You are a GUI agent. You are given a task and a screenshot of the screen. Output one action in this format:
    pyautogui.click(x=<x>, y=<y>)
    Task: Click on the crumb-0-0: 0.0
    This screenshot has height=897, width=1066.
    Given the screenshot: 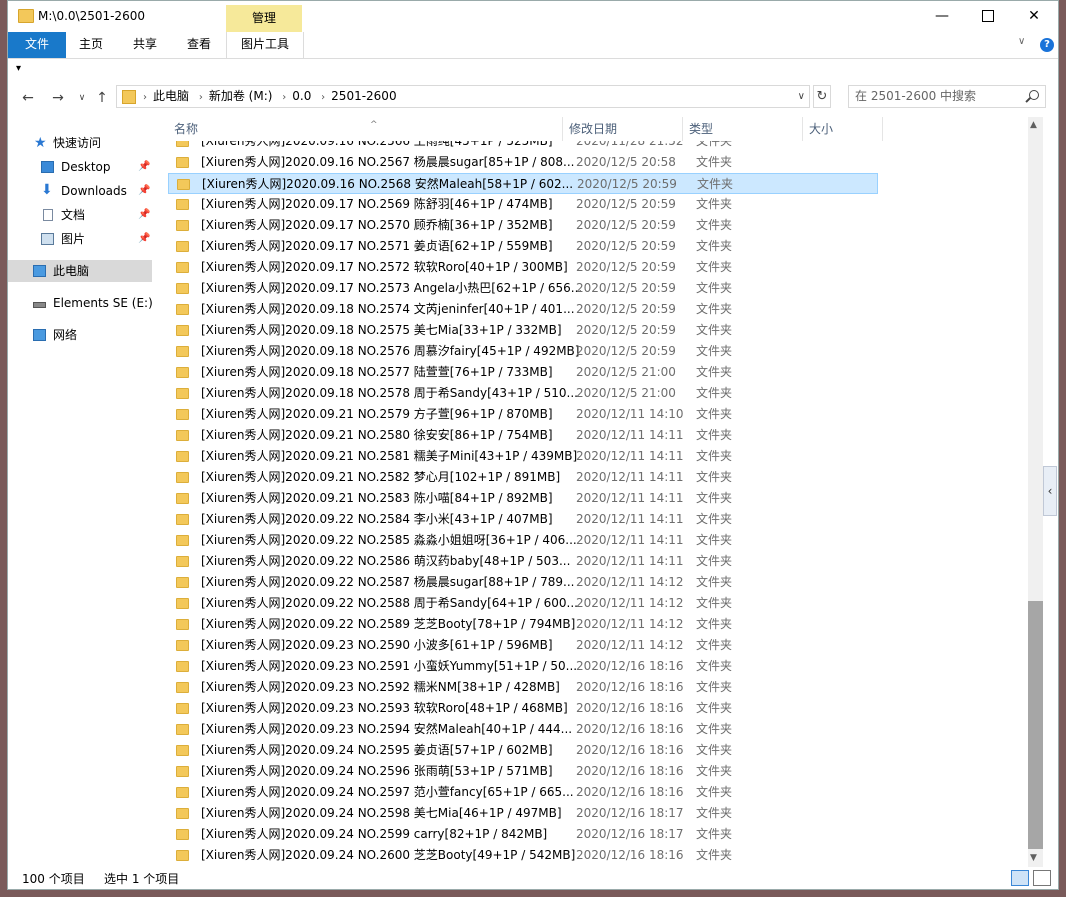 What is the action you would take?
    pyautogui.click(x=301, y=96)
    